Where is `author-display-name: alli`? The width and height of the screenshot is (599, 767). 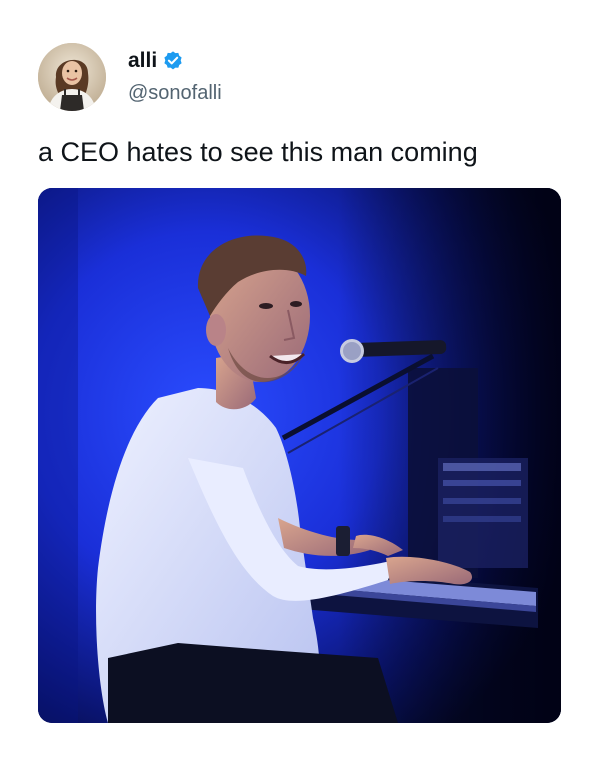 author-display-name: alli is located at coordinates (142, 61).